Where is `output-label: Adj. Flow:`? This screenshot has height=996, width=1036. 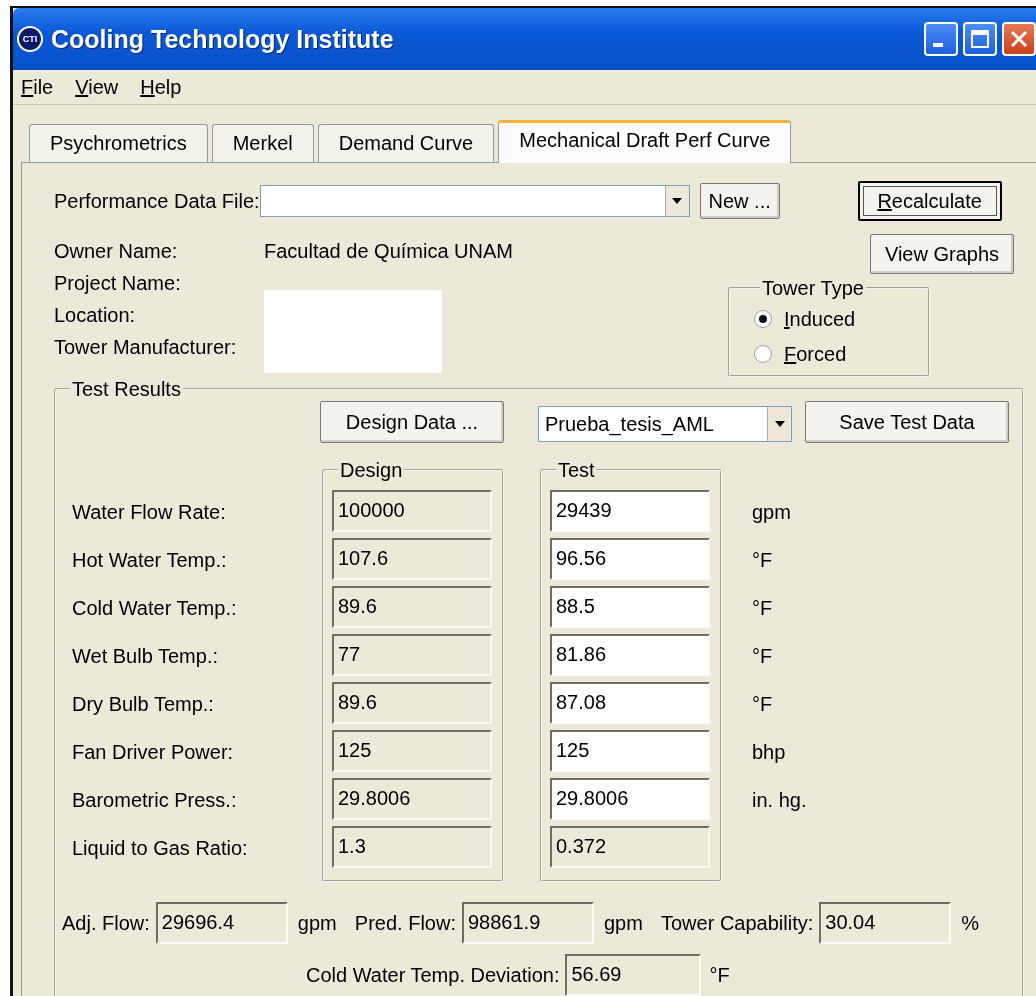
output-label: Adj. Flow: is located at coordinates (106, 923).